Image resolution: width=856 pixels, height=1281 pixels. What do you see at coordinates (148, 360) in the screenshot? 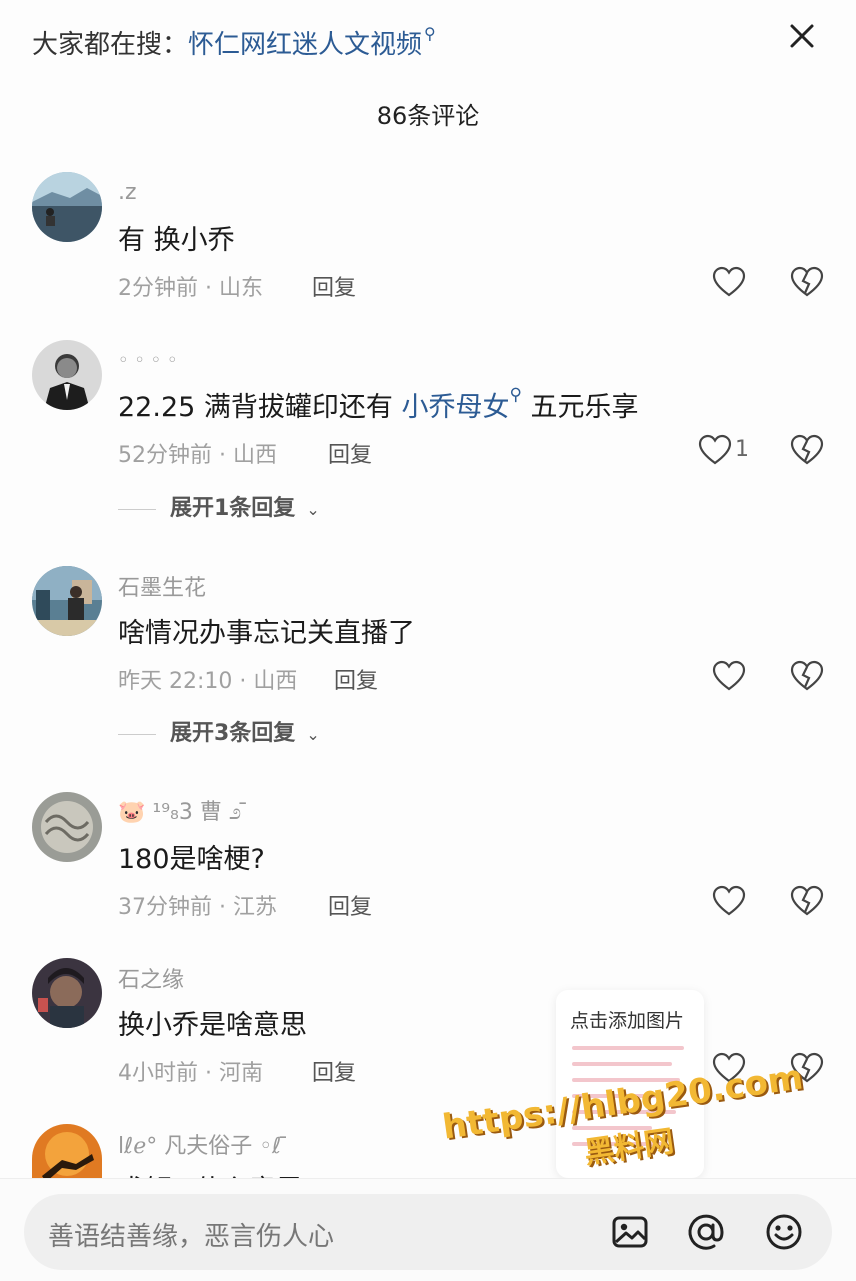
I see `comment-username: ◦ ◦ ◦ ◦` at bounding box center [148, 360].